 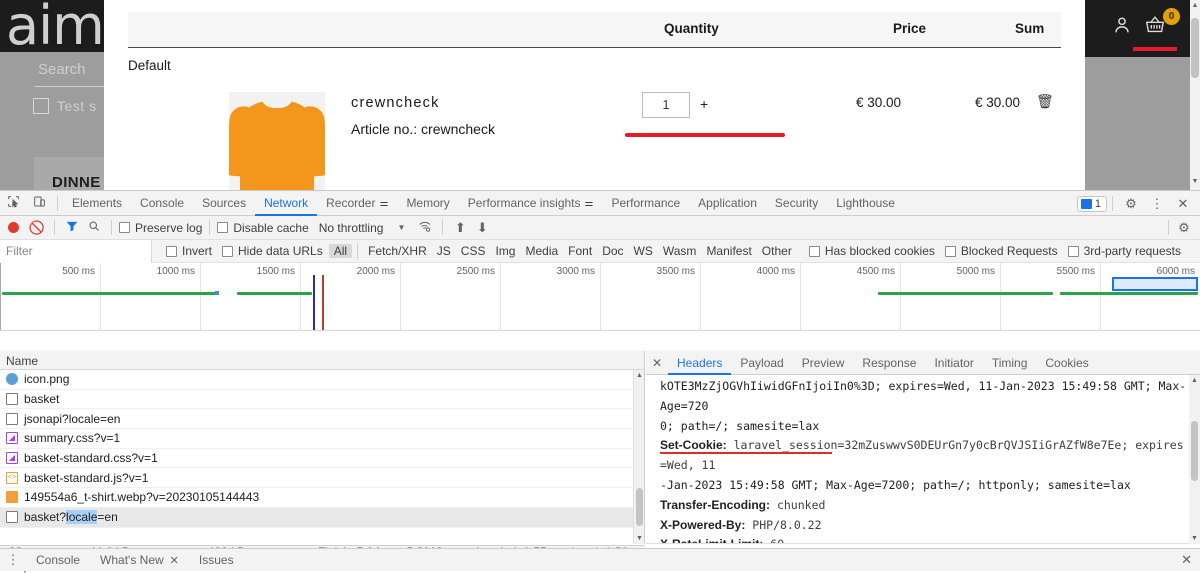 I want to click on filter-type-js: JS, so click(x=444, y=251).